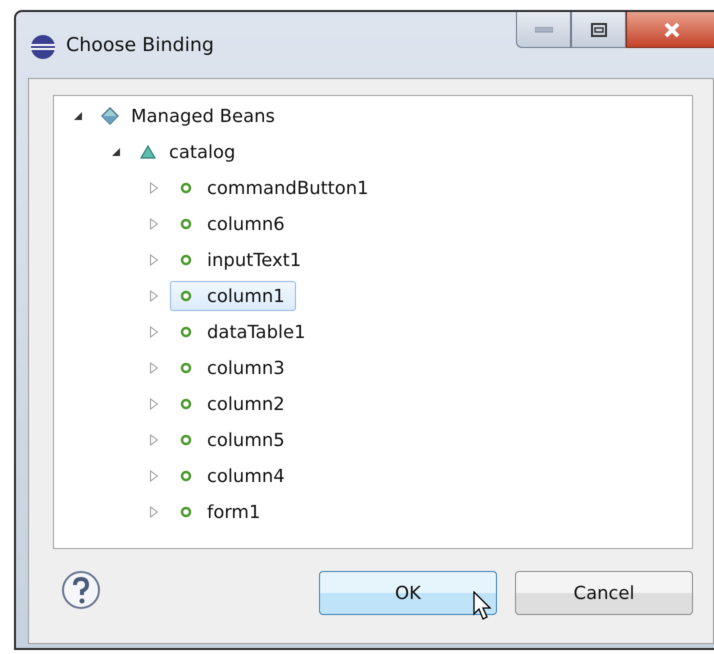 This screenshot has width=714, height=654. What do you see at coordinates (43, 47) in the screenshot?
I see `sphere-icon` at bounding box center [43, 47].